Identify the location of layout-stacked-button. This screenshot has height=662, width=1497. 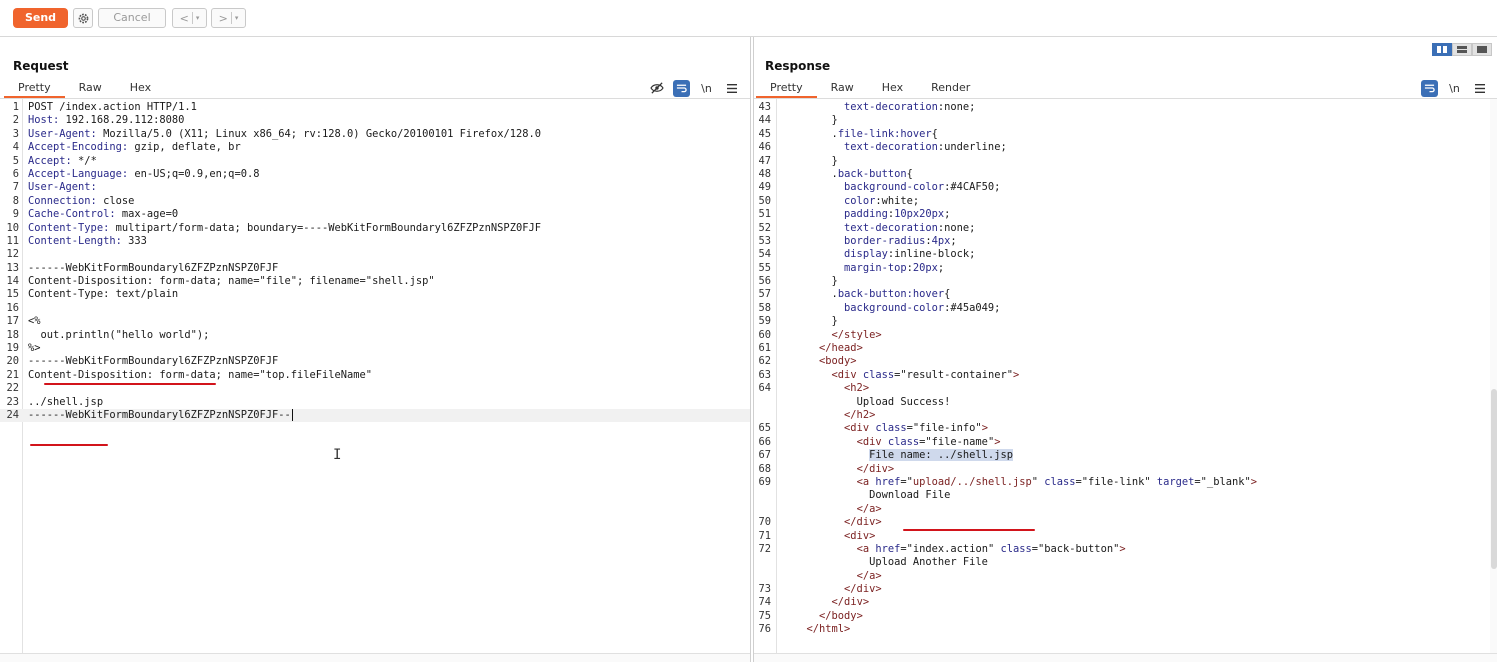
(1462, 49).